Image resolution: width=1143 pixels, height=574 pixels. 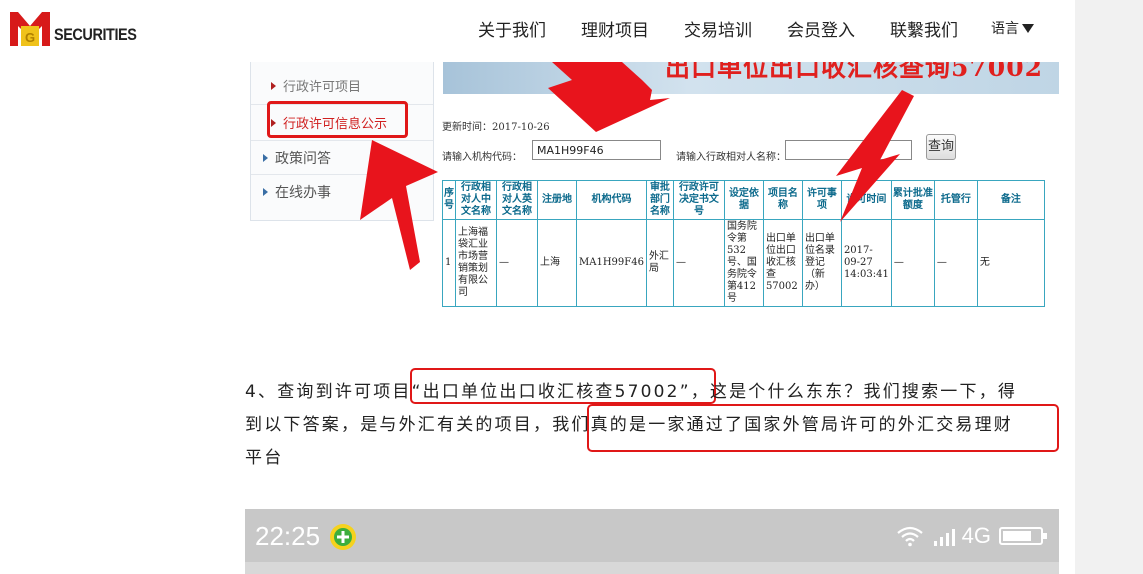 What do you see at coordinates (848, 150) in the screenshot?
I see `party-name-input` at bounding box center [848, 150].